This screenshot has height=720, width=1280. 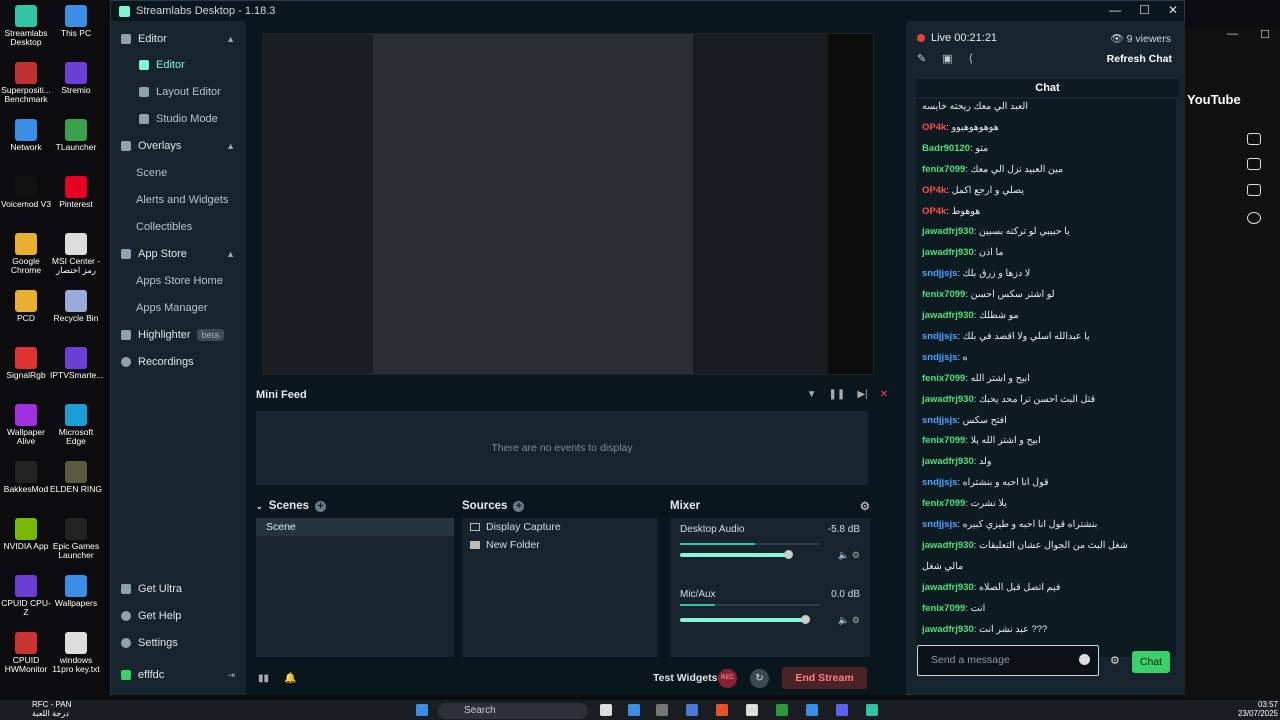 What do you see at coordinates (177, 589) in the screenshot?
I see `nav-get-ultra: Get Ultra` at bounding box center [177, 589].